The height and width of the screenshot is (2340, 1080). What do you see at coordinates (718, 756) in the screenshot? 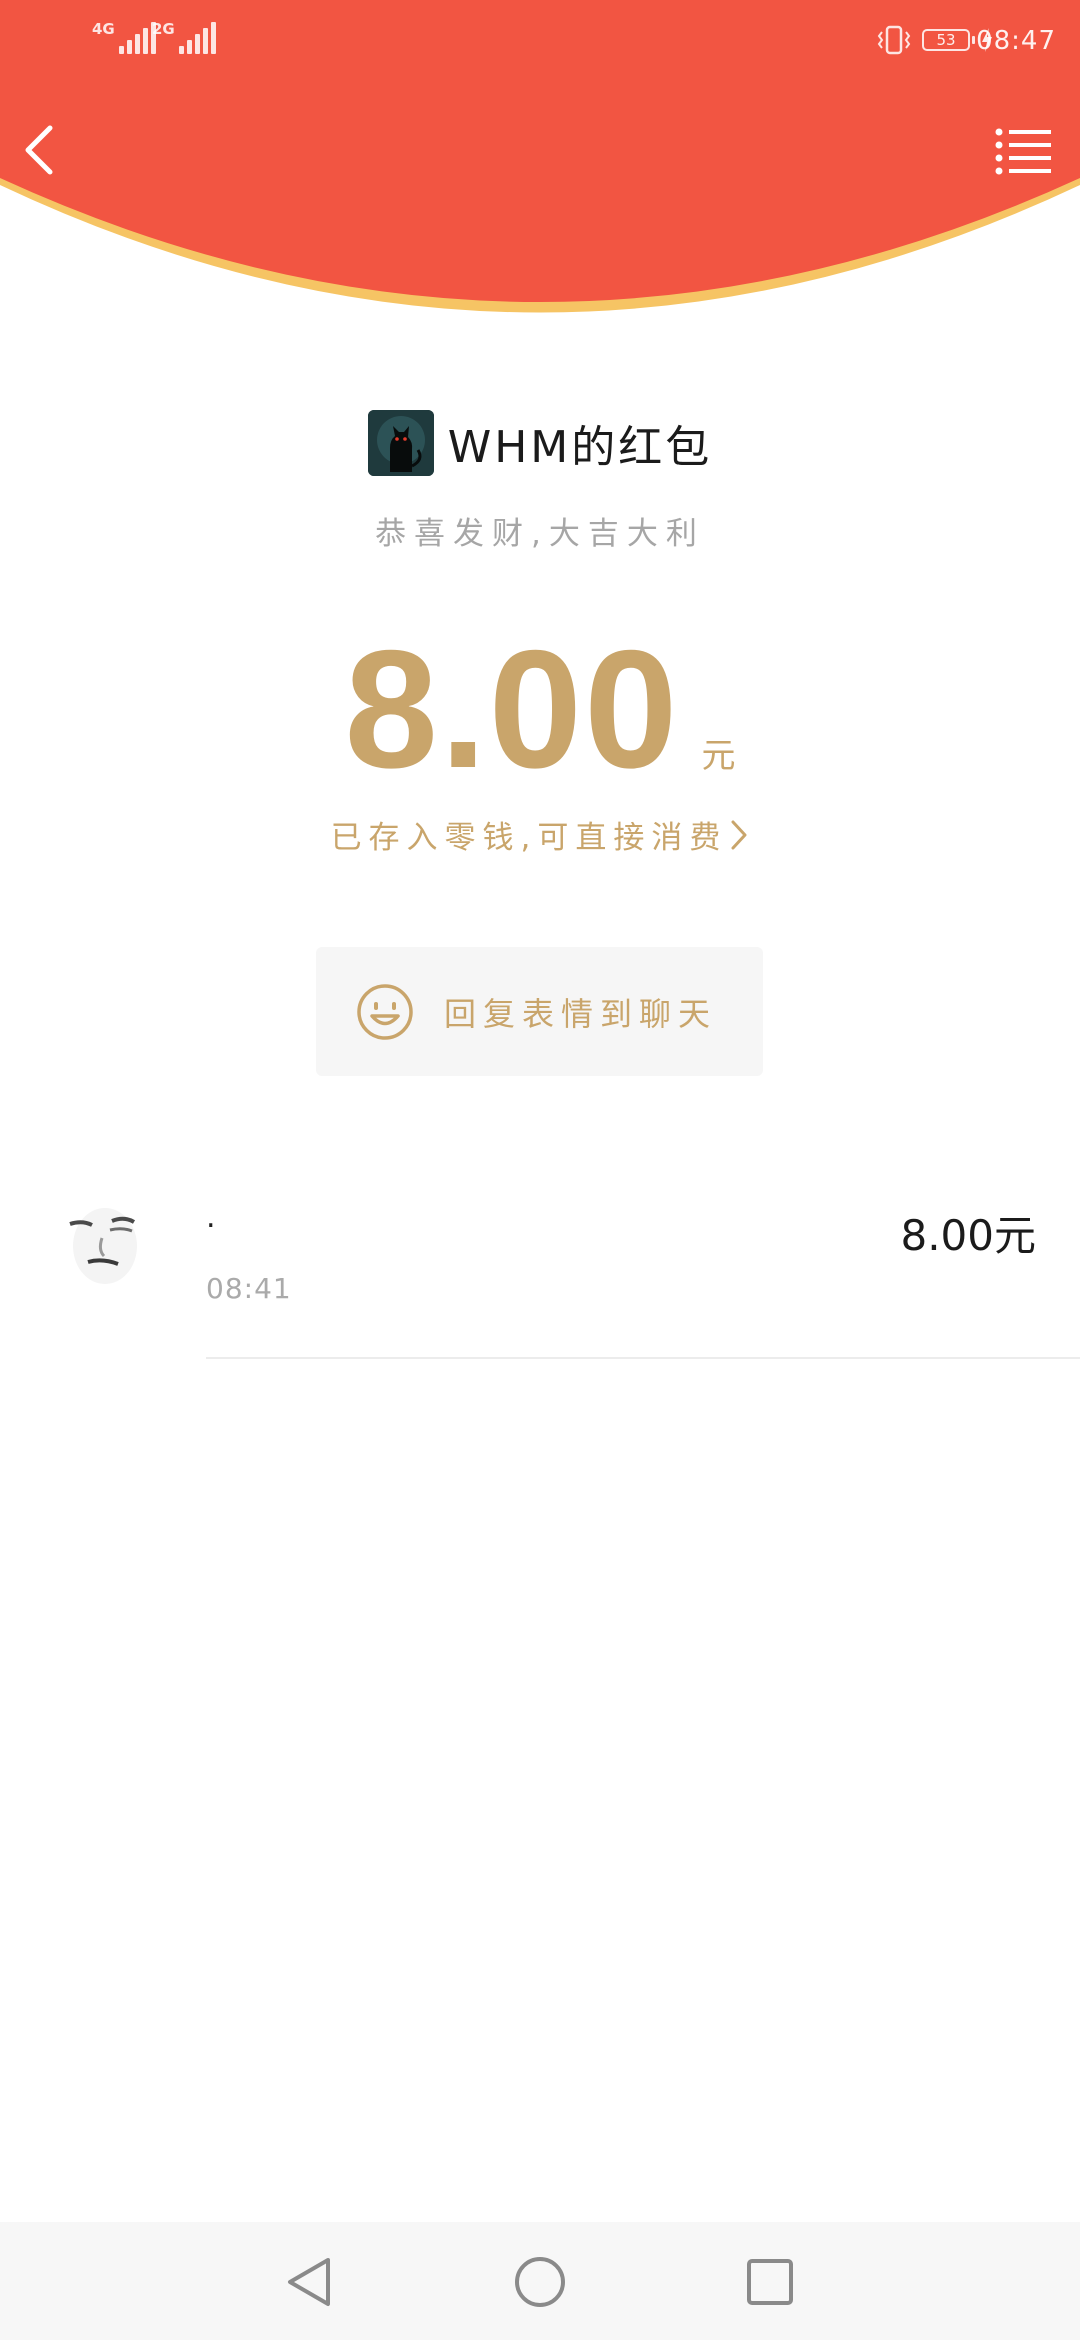
I see `amount-unit: 元` at bounding box center [718, 756].